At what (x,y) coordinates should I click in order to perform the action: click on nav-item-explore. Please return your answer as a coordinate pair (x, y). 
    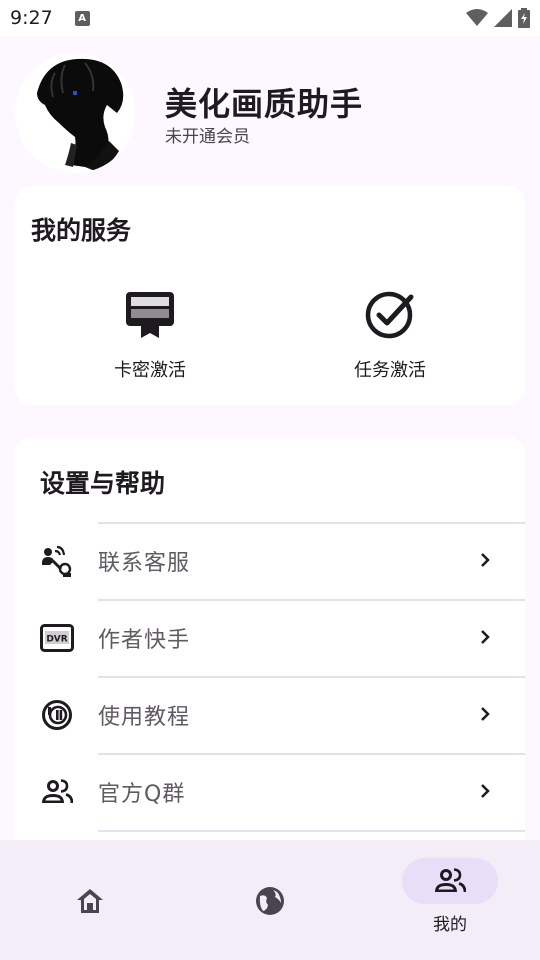
    Looking at the image, I should click on (270, 898).